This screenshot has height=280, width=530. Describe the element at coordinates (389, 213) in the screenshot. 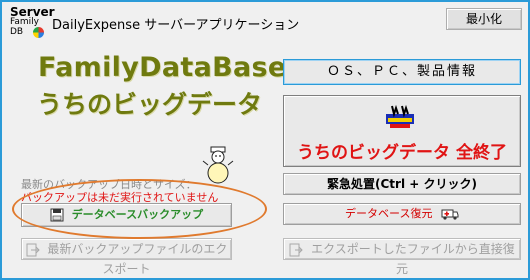

I see `database-restore-label: データベース復元` at that location.